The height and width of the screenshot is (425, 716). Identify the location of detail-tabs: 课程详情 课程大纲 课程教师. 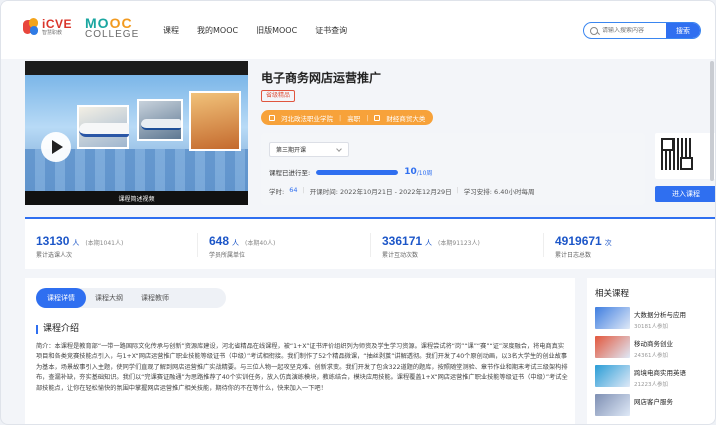
(131, 298).